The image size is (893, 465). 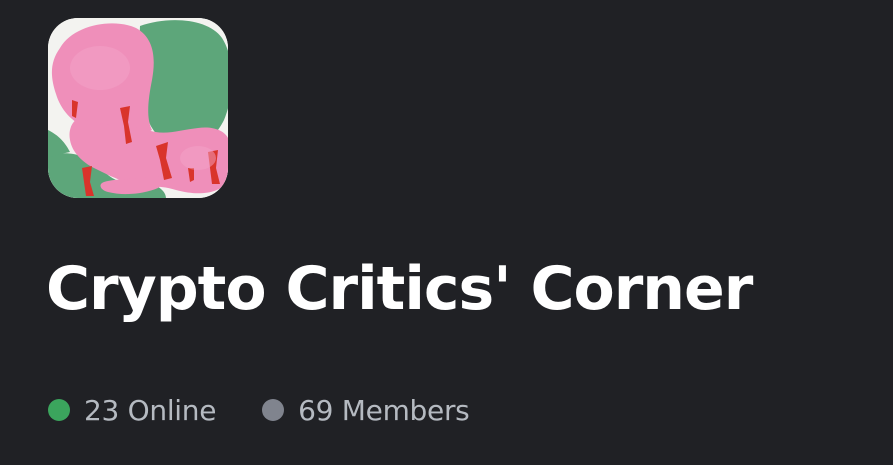 I want to click on online-status-dot-icon, so click(x=59, y=410).